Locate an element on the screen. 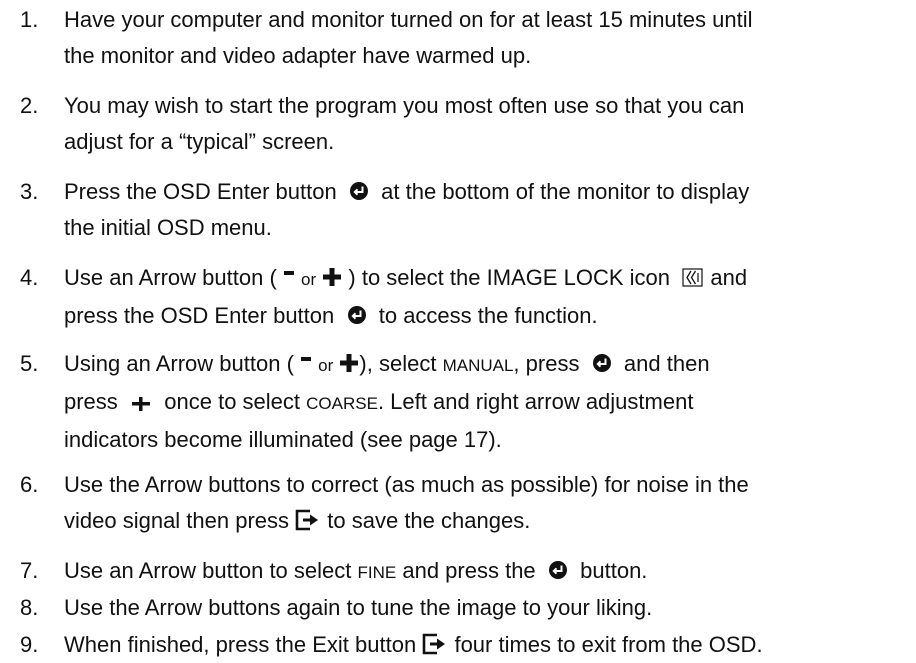 The height and width of the screenshot is (663, 916). step-number: 4. is located at coordinates (29, 277).